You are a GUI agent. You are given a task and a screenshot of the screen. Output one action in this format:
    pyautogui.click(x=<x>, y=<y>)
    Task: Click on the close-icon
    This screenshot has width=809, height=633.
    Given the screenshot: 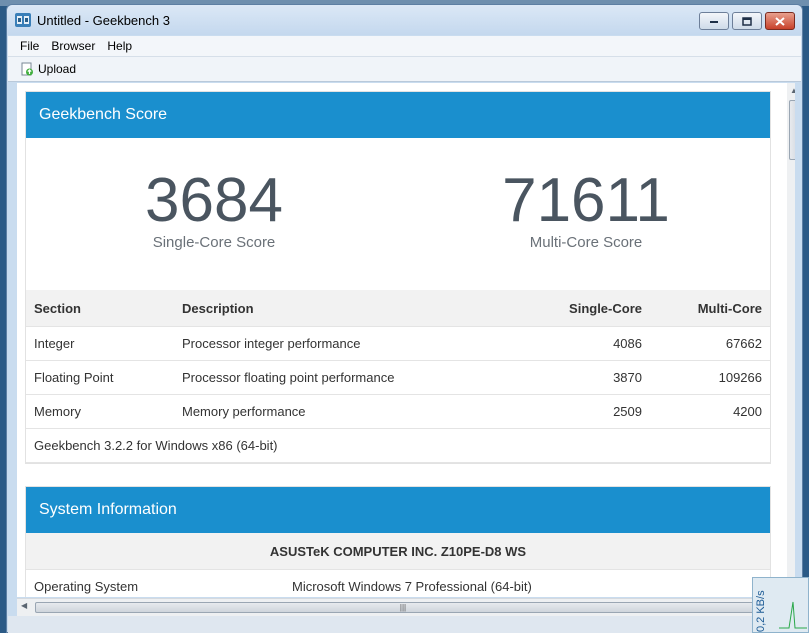 What is the action you would take?
    pyautogui.click(x=780, y=21)
    